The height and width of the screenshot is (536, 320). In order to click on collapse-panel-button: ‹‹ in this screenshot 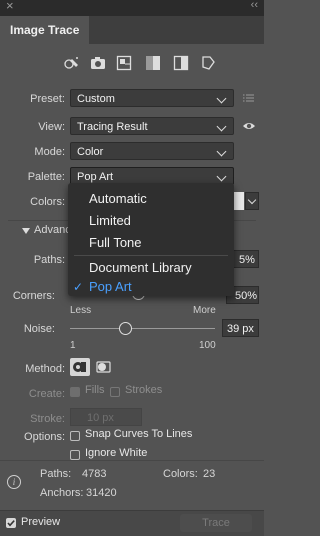, I will do `click(254, 5)`.